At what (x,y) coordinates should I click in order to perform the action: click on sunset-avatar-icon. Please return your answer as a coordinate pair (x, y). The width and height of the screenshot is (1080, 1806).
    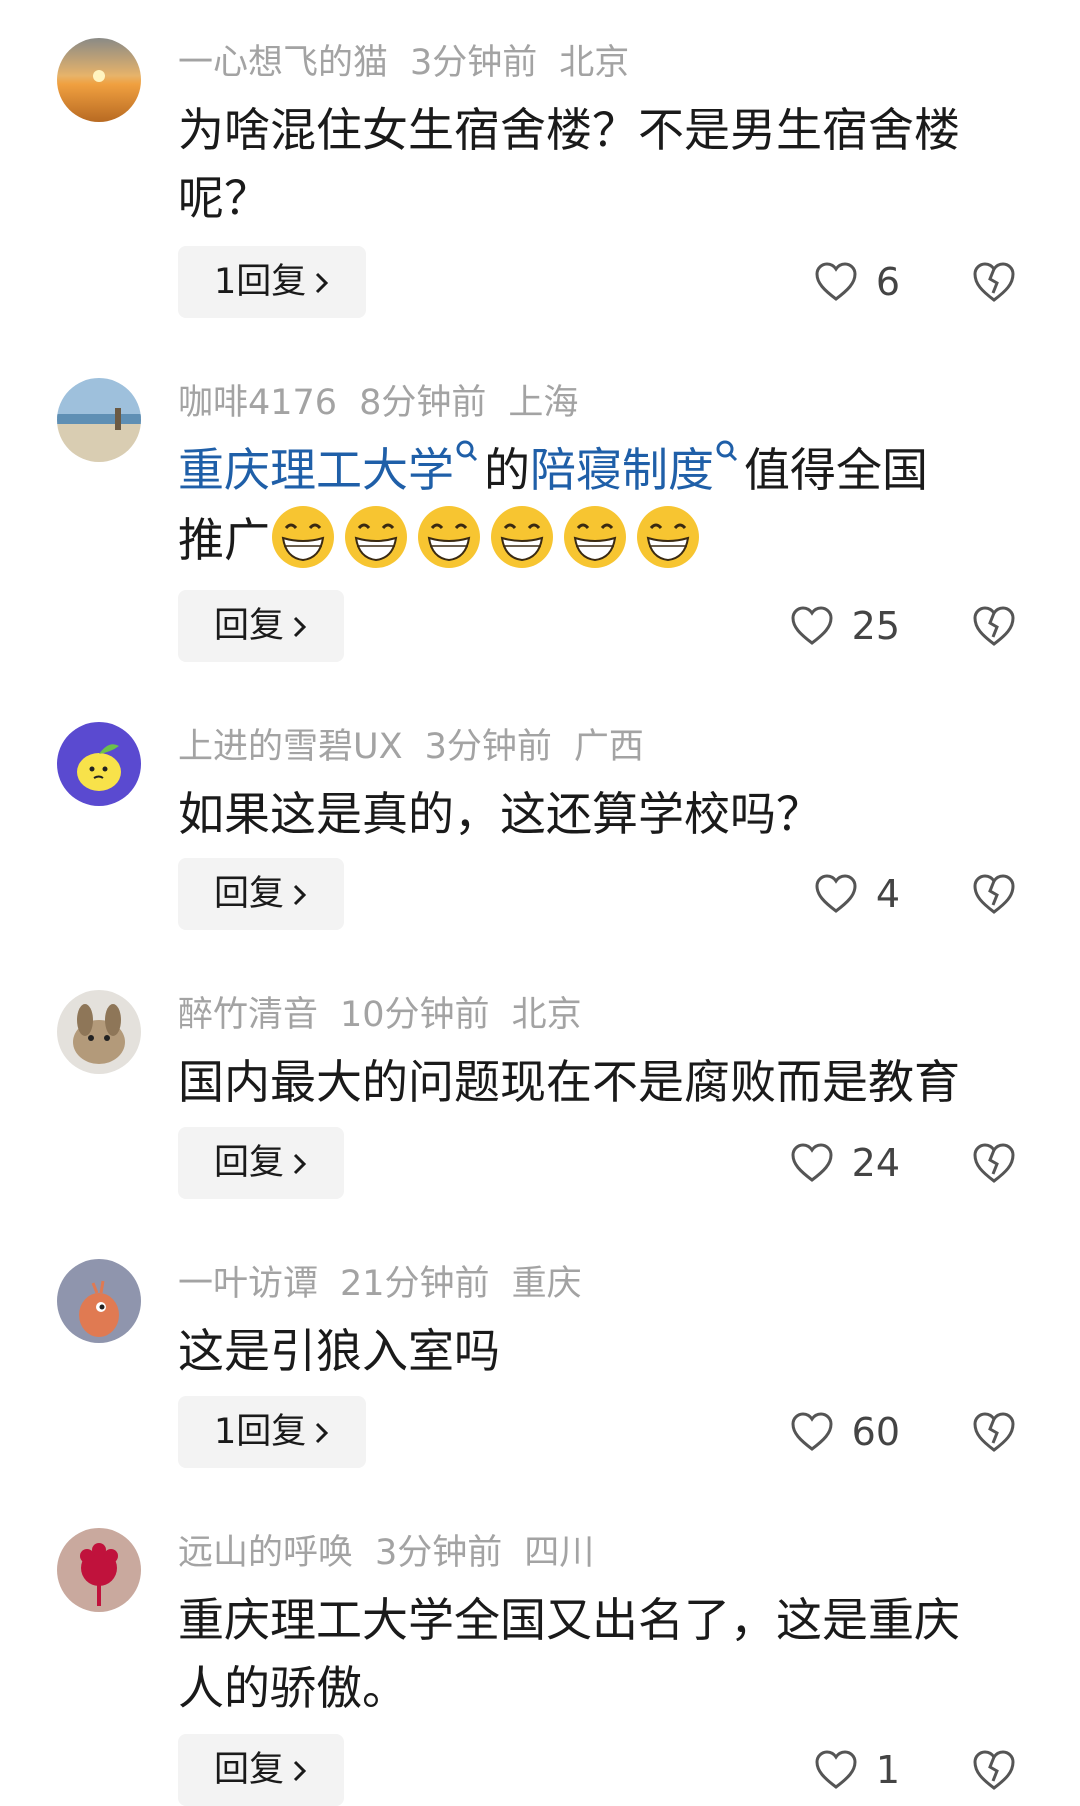
    Looking at the image, I should click on (99, 80).